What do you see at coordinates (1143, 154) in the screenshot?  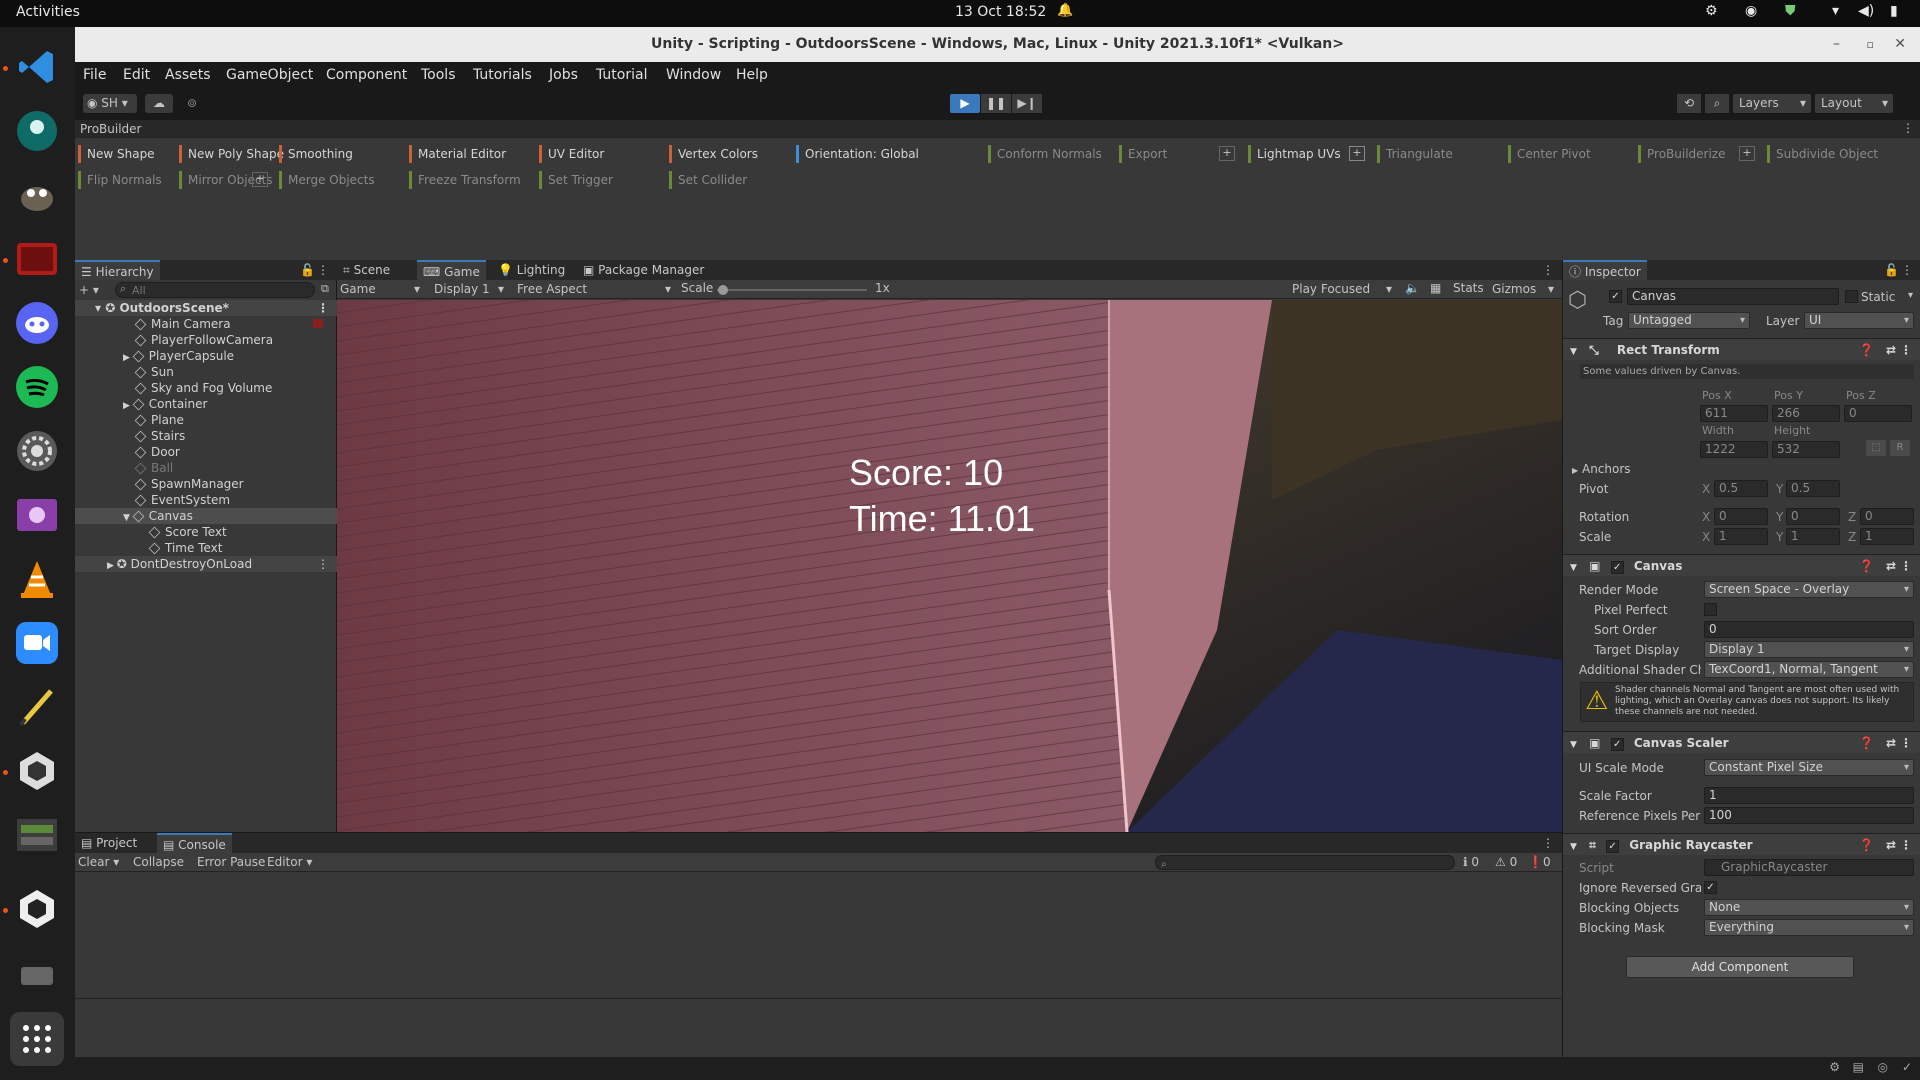 I see `pb-export: Export` at bounding box center [1143, 154].